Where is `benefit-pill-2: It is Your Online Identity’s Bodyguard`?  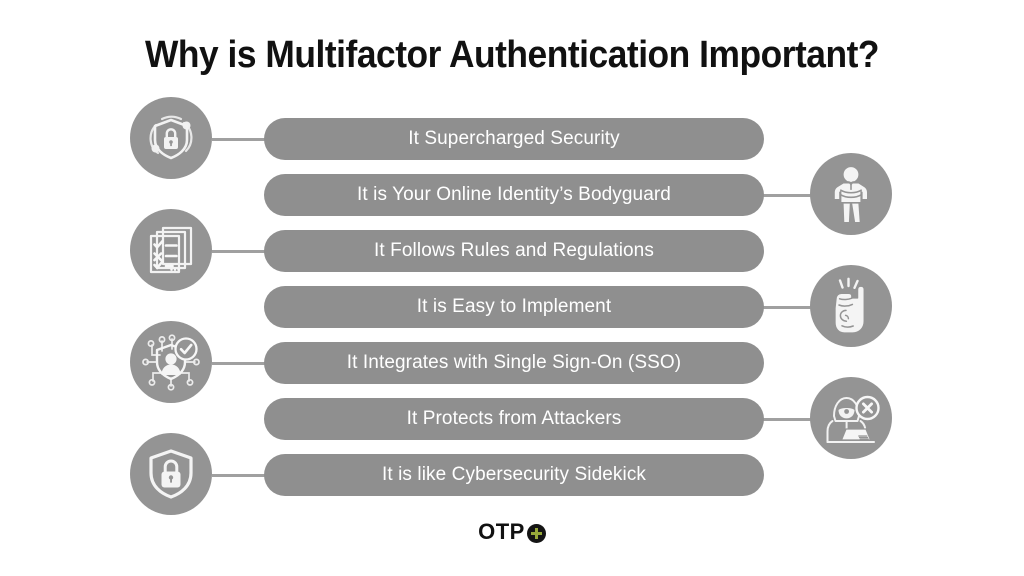
benefit-pill-2: It is Your Online Identity’s Bodyguard is located at coordinates (514, 195).